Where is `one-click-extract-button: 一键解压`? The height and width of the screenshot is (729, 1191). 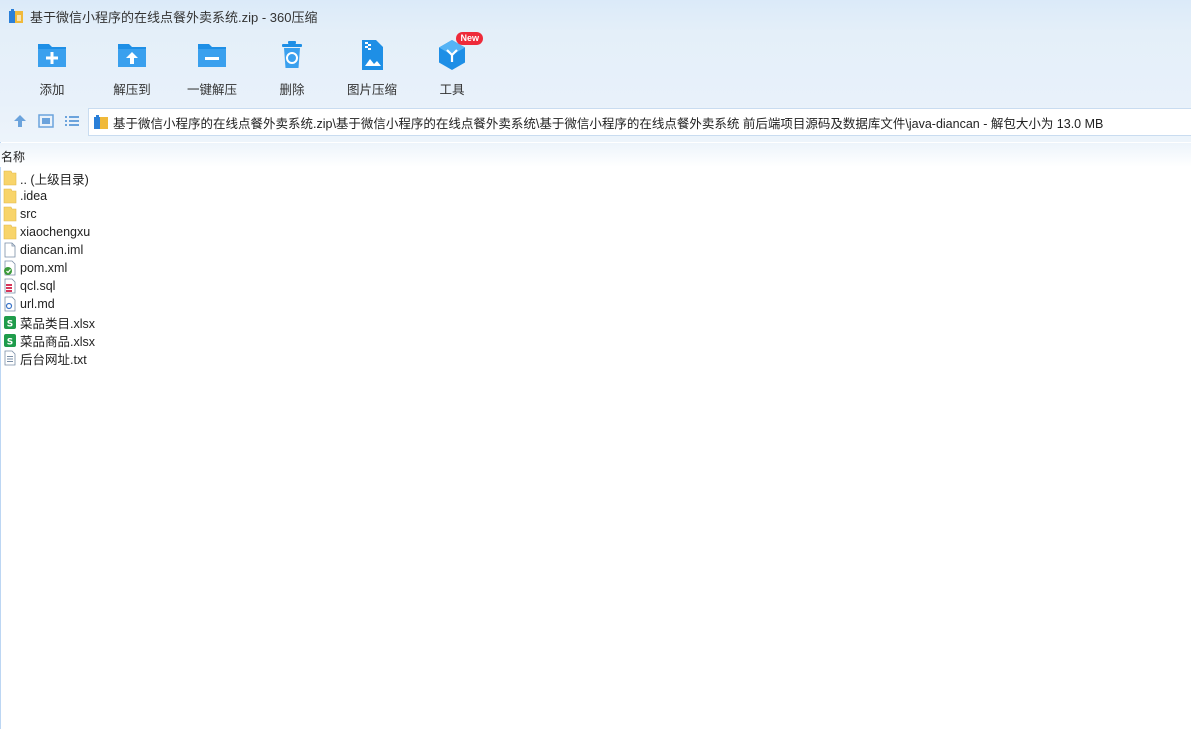 one-click-extract-button: 一键解压 is located at coordinates (212, 69).